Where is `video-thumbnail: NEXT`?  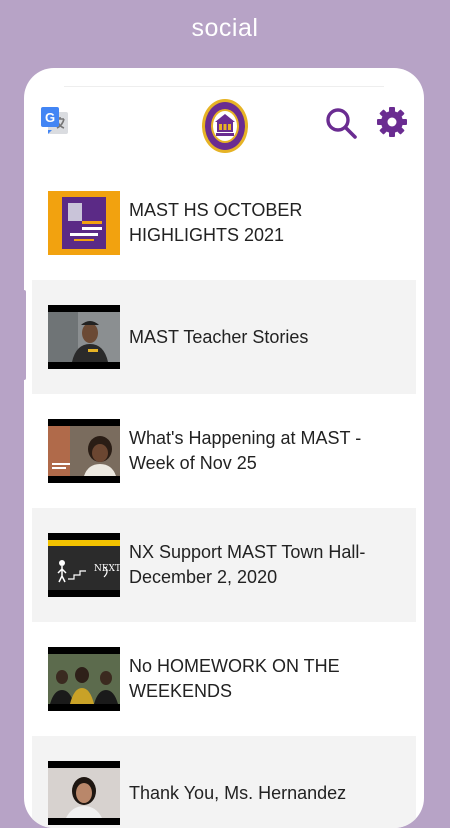 video-thumbnail: NEXT is located at coordinates (84, 565).